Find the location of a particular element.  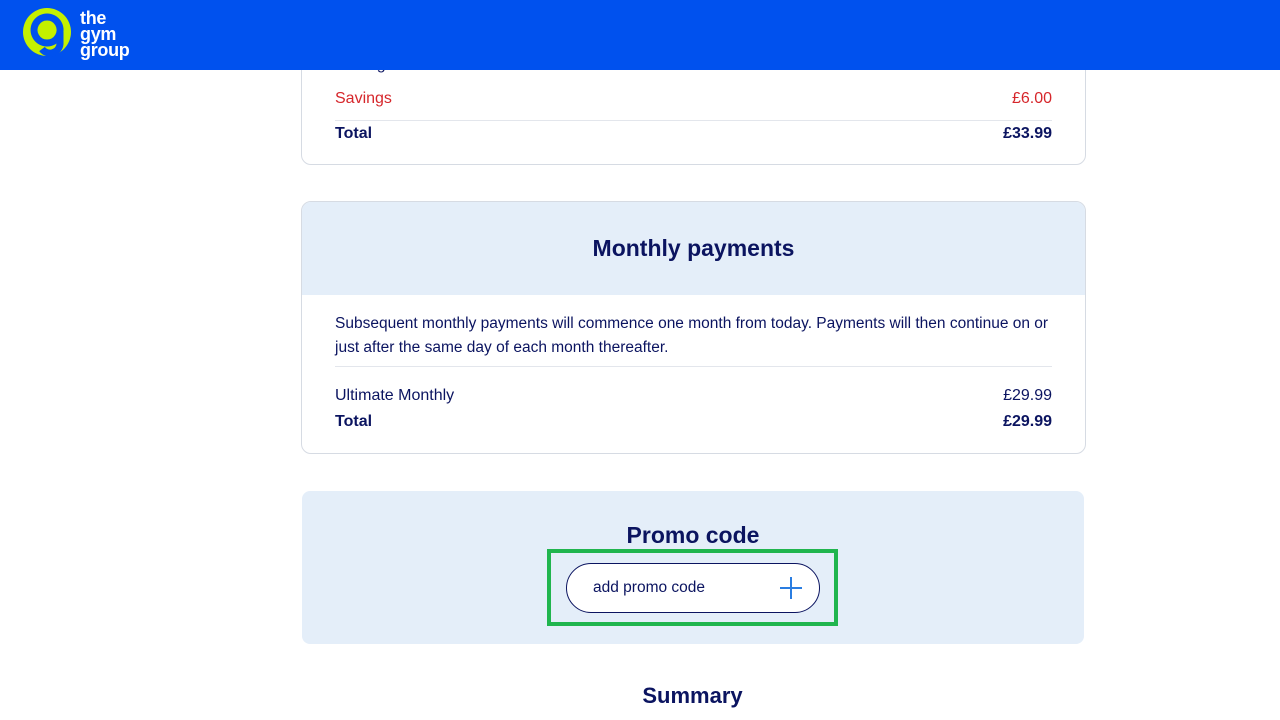

monthly-payments-title: Monthly payments is located at coordinates (693, 248).